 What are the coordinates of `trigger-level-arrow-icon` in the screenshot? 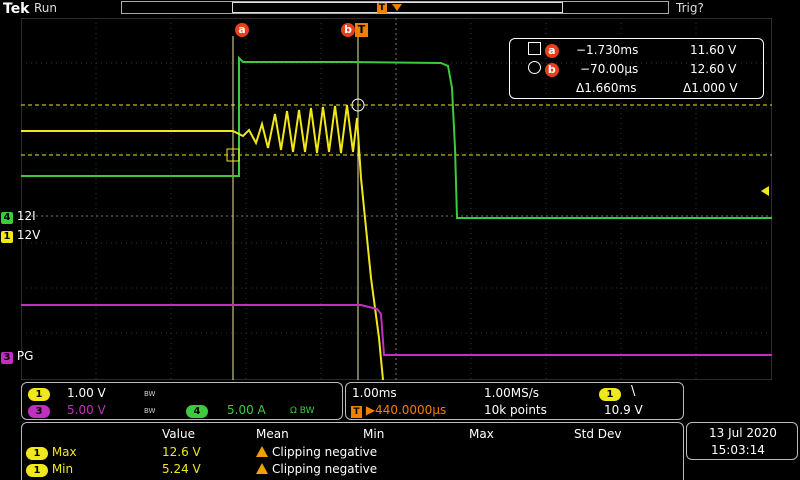 It's located at (765, 191).